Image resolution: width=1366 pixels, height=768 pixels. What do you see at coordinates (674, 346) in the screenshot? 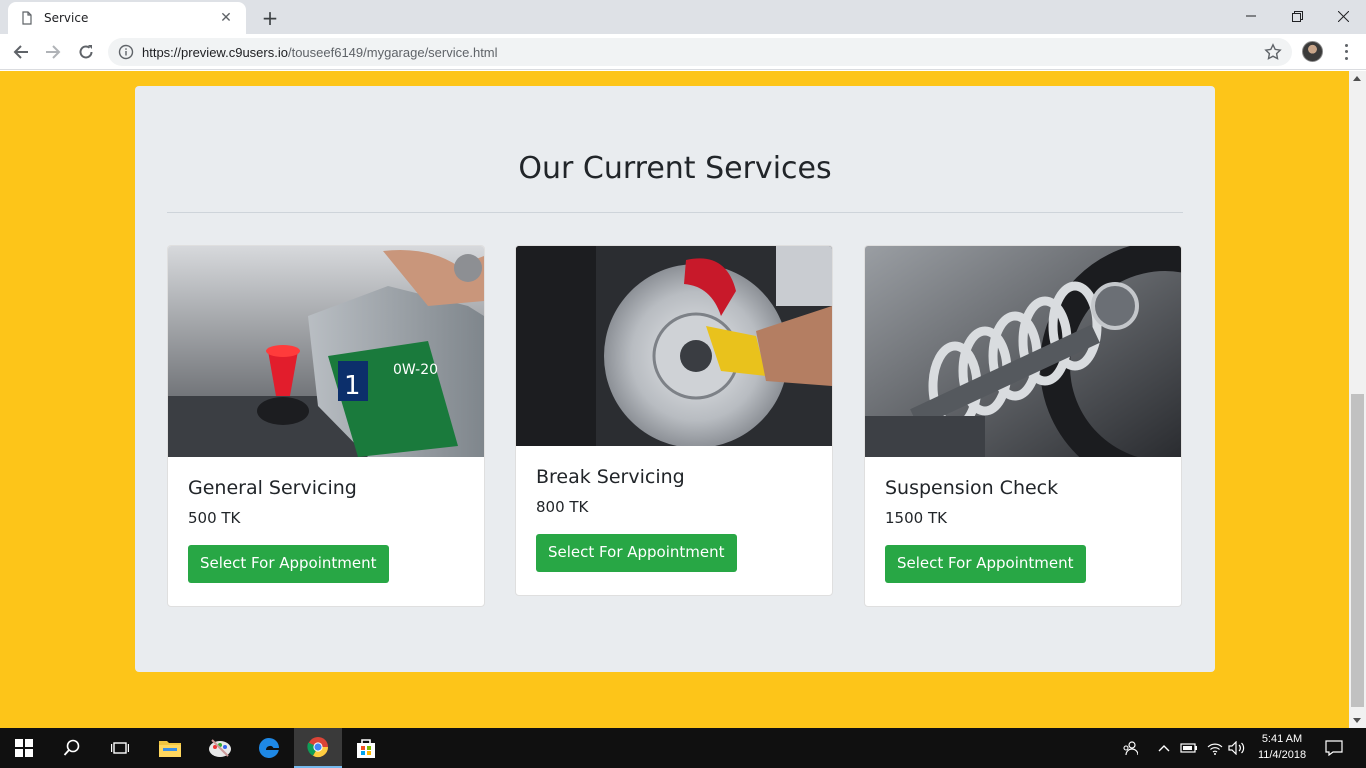
I see `brake-disc-photo` at bounding box center [674, 346].